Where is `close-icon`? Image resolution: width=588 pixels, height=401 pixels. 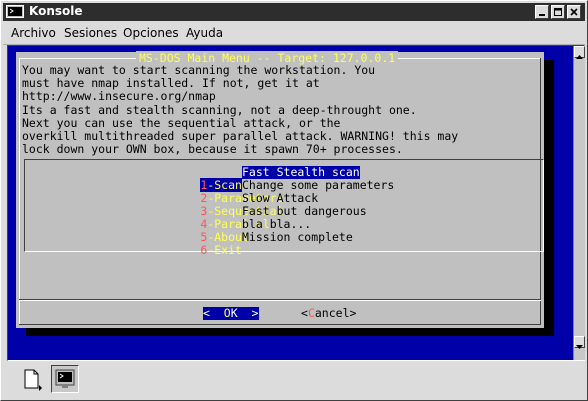 close-icon is located at coordinates (574, 12).